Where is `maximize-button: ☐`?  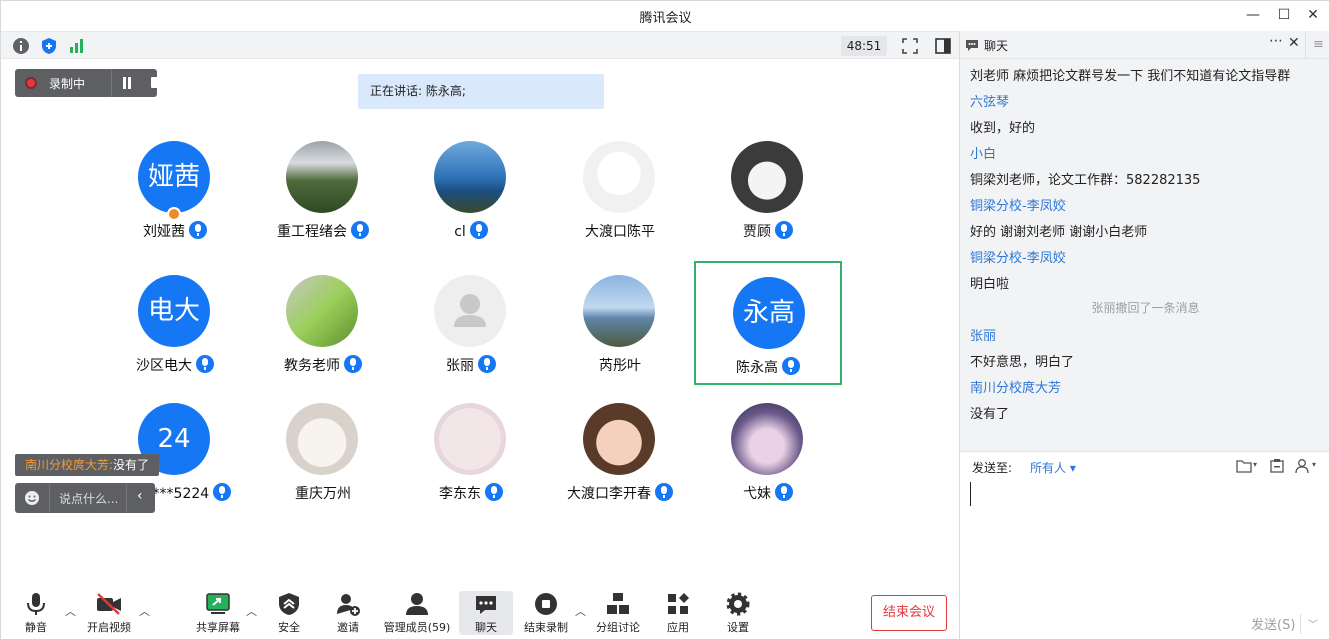 maximize-button: ☐ is located at coordinates (1284, 15).